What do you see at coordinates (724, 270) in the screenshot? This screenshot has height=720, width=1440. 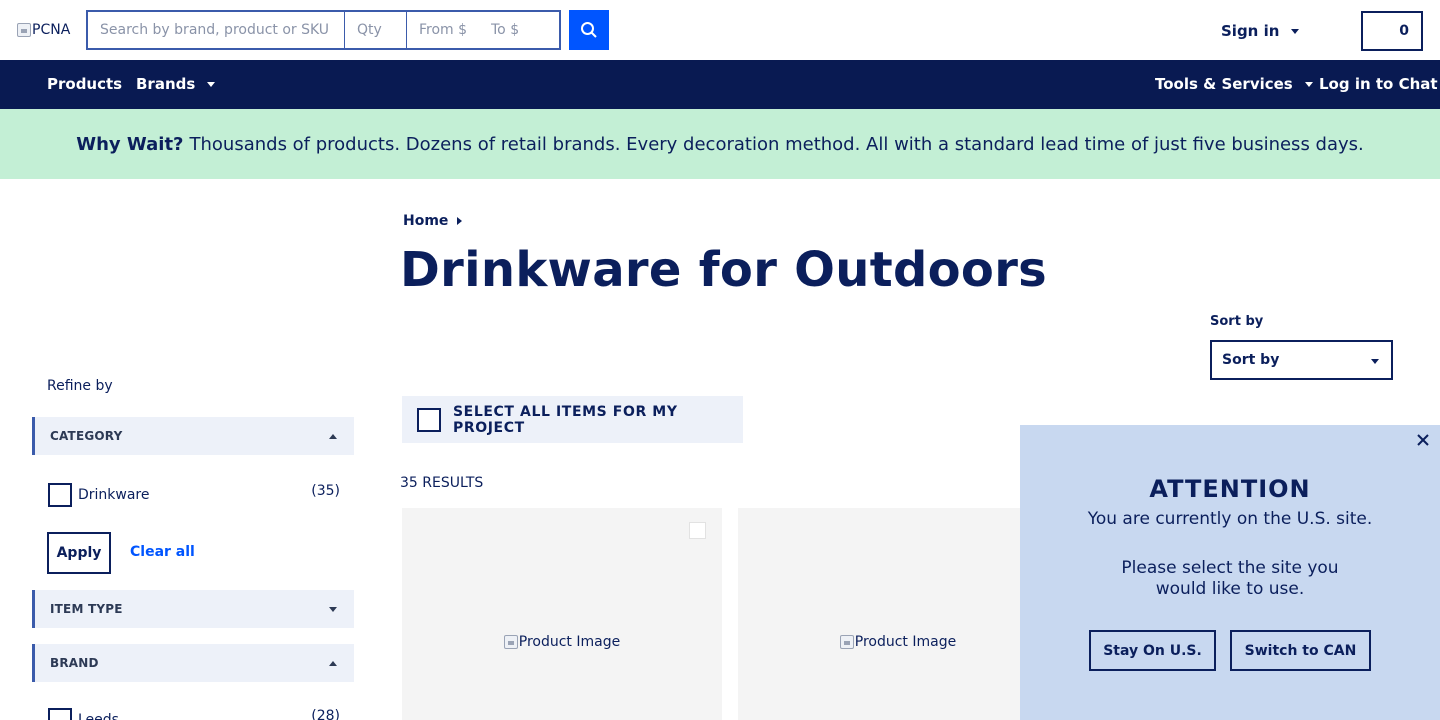 I see `page-title: Drinkware for Outdoors` at bounding box center [724, 270].